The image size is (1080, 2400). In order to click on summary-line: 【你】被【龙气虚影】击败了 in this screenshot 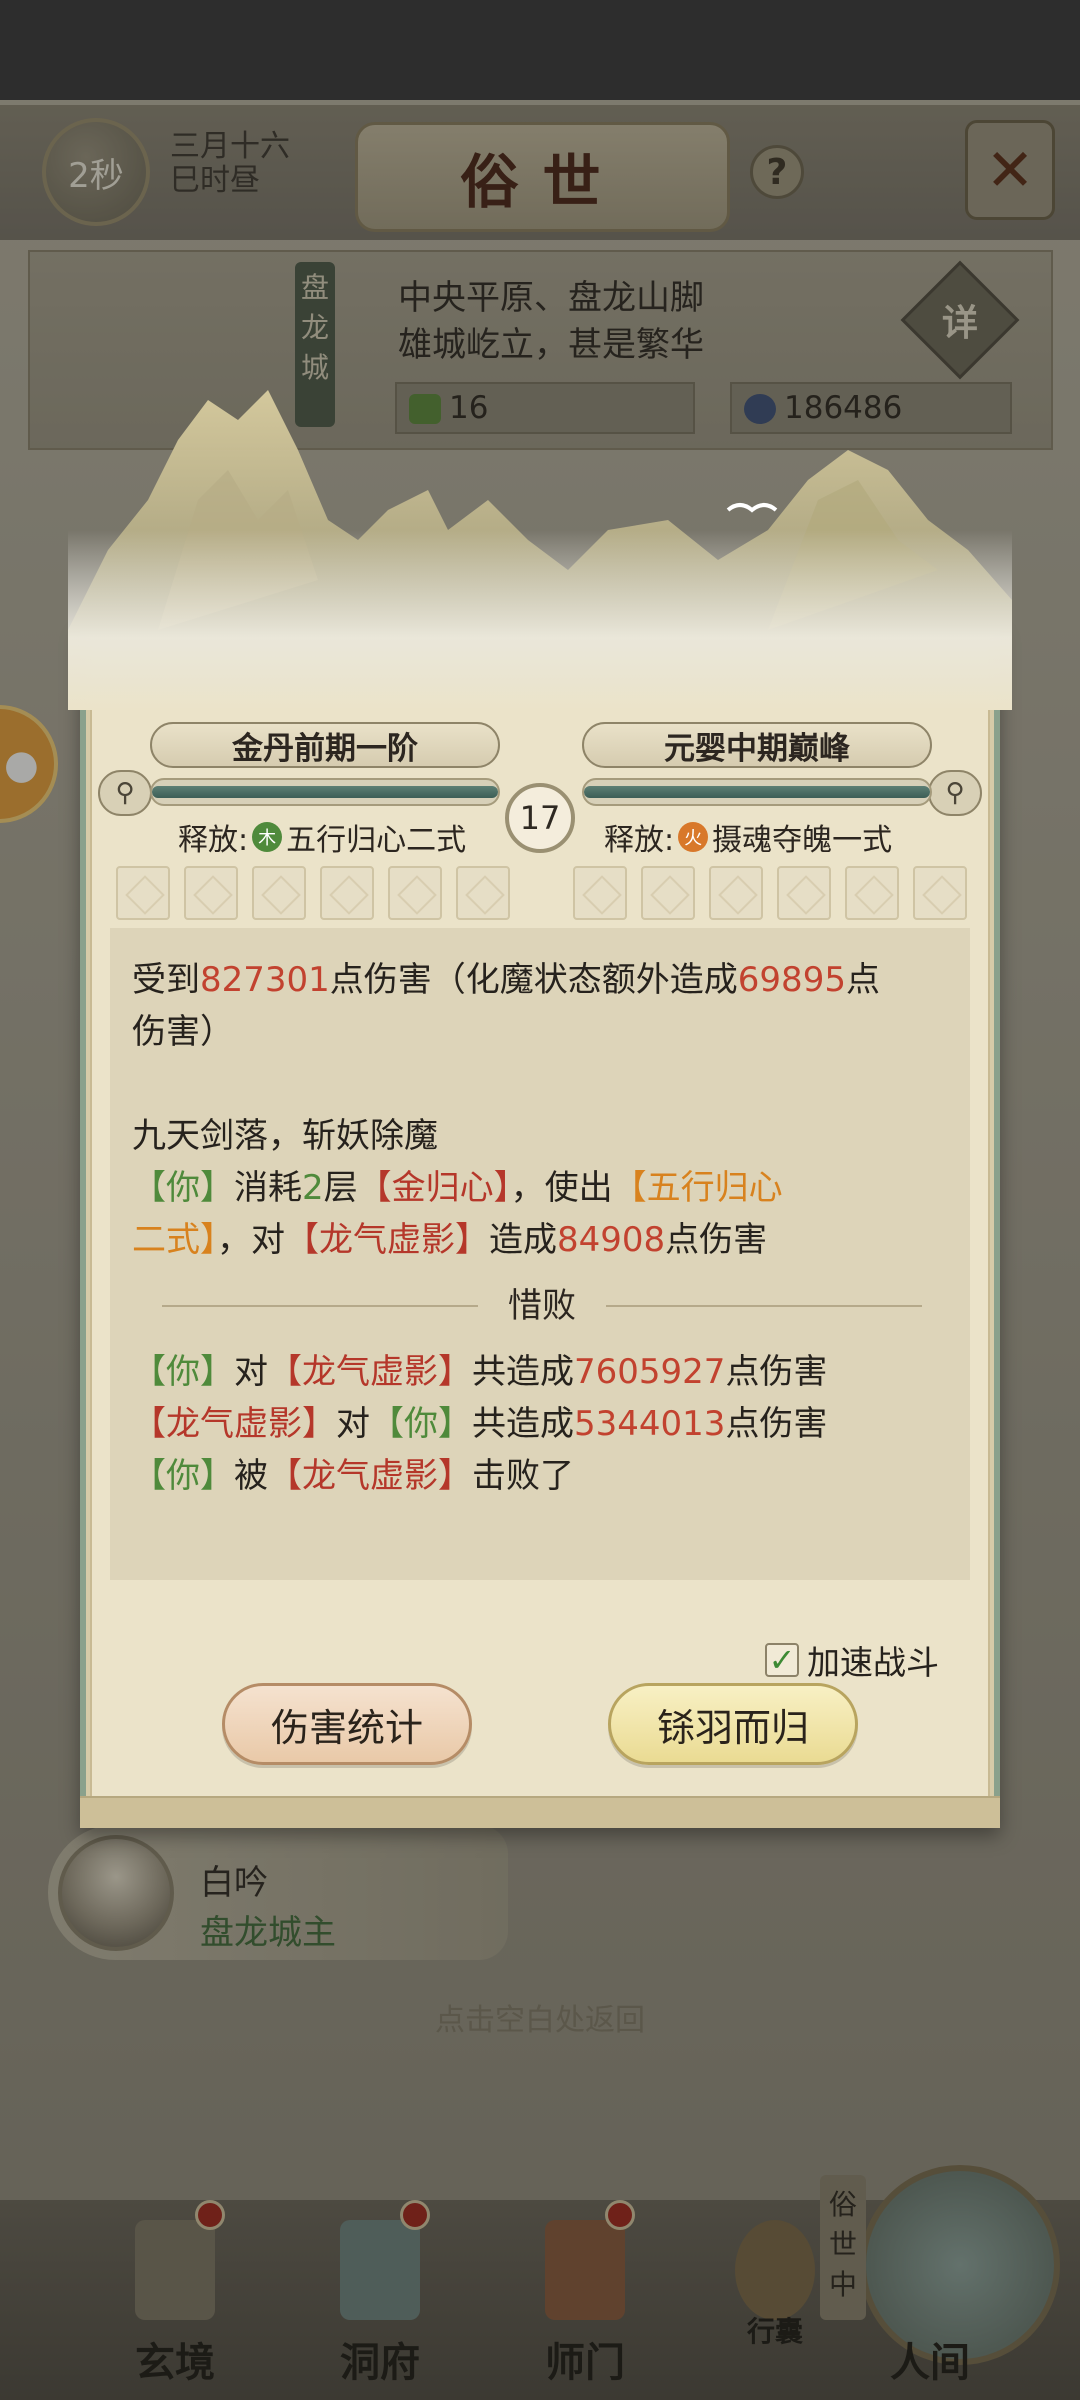, I will do `click(353, 1476)`.